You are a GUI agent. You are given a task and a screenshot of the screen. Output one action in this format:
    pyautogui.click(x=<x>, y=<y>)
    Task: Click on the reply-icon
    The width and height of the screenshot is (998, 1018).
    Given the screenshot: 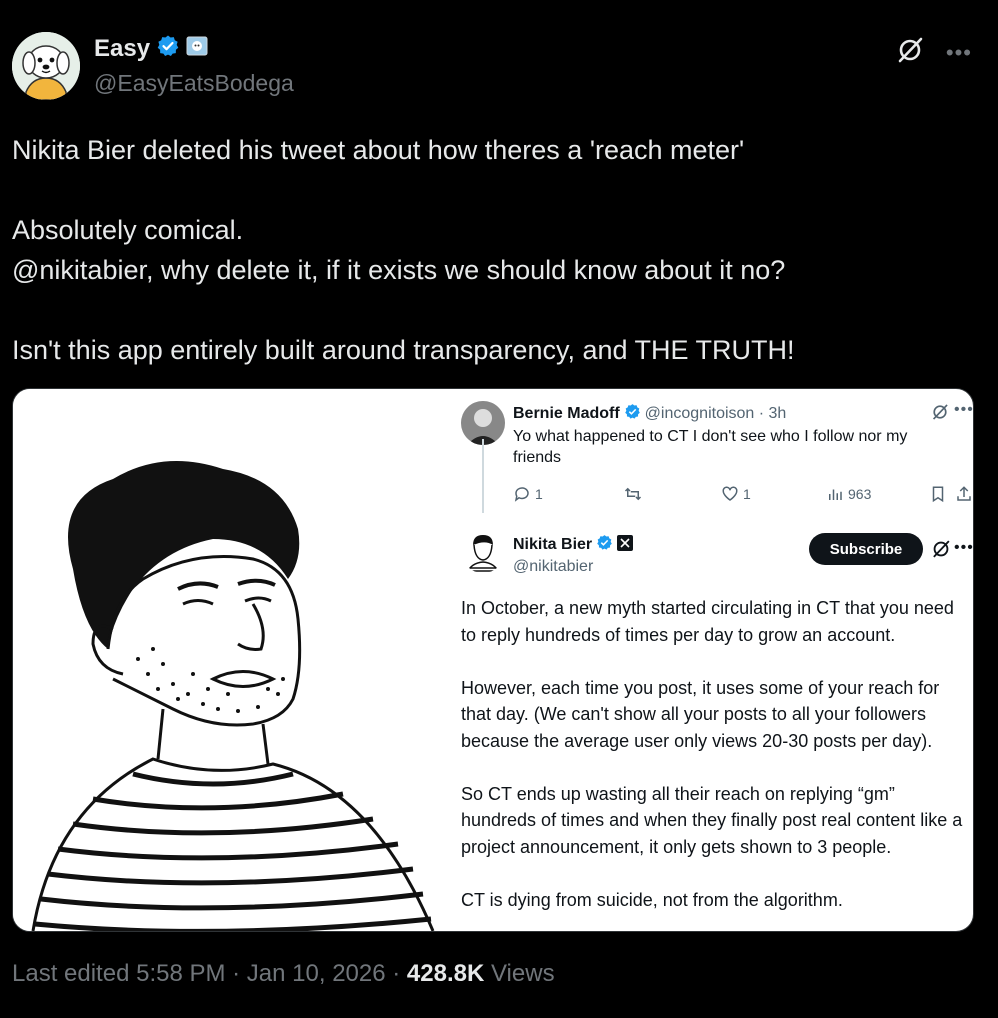 What is the action you would take?
    pyautogui.click(x=521, y=494)
    